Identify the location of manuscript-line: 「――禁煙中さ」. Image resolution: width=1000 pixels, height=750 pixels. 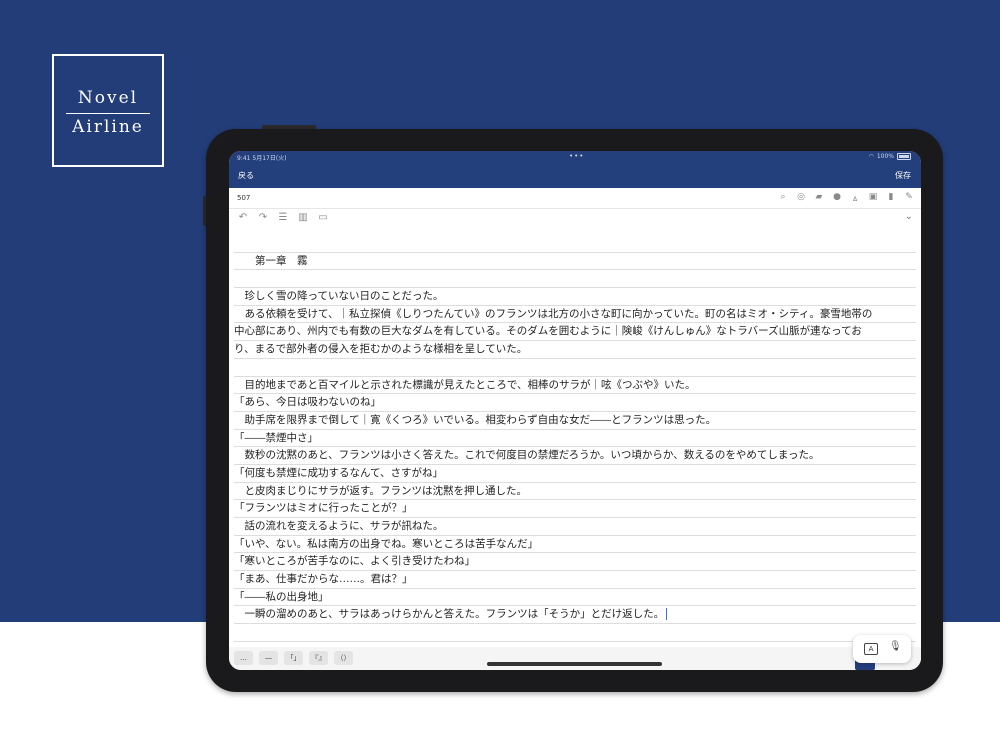
(575, 439).